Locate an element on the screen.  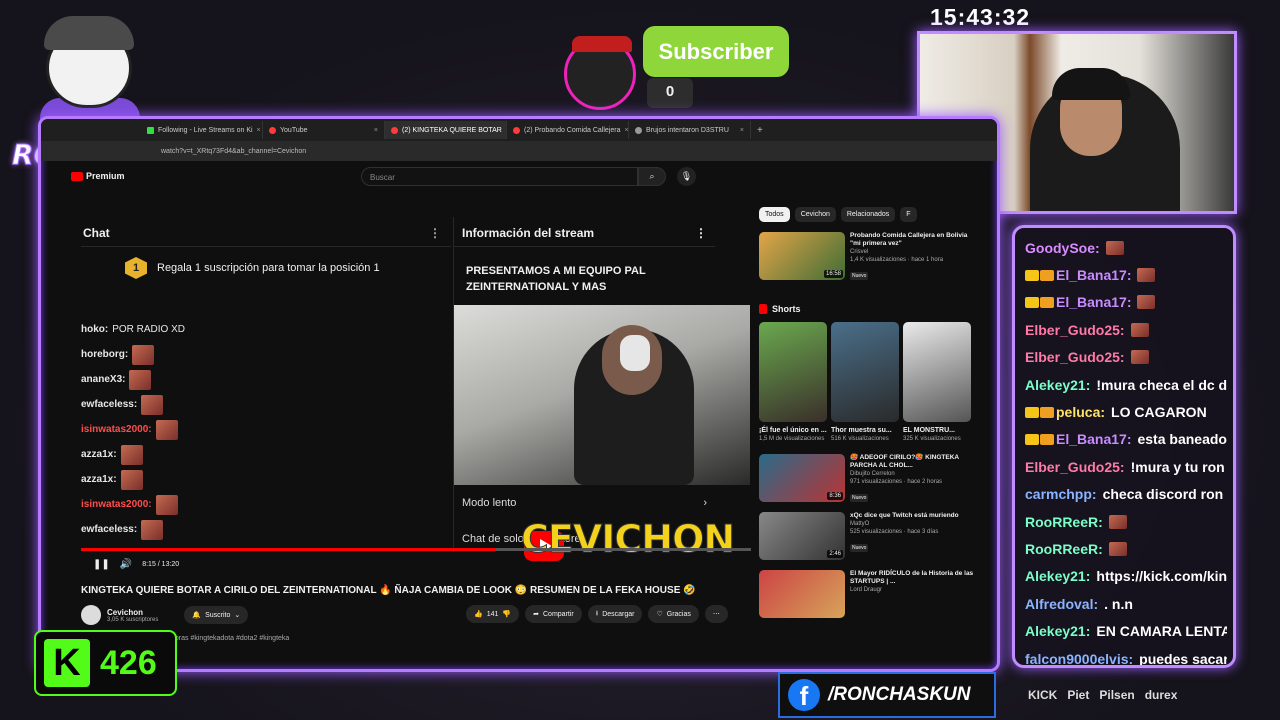
chat-username: RooRReeR: is located at coordinates (1064, 521).